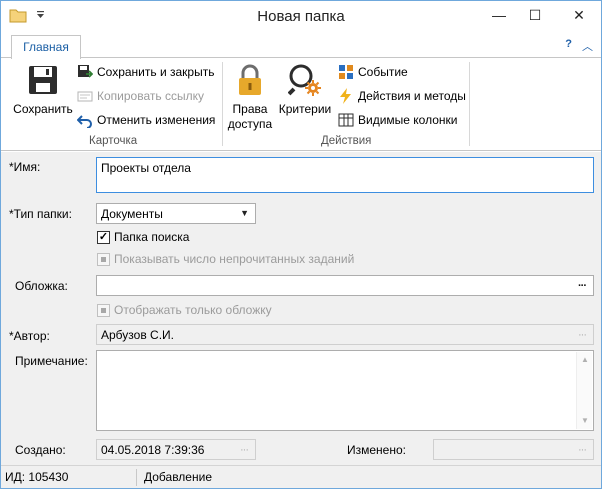  What do you see at coordinates (301, 46) in the screenshot?
I see `ribbon-tab-bar: Главная ? ︿` at bounding box center [301, 46].